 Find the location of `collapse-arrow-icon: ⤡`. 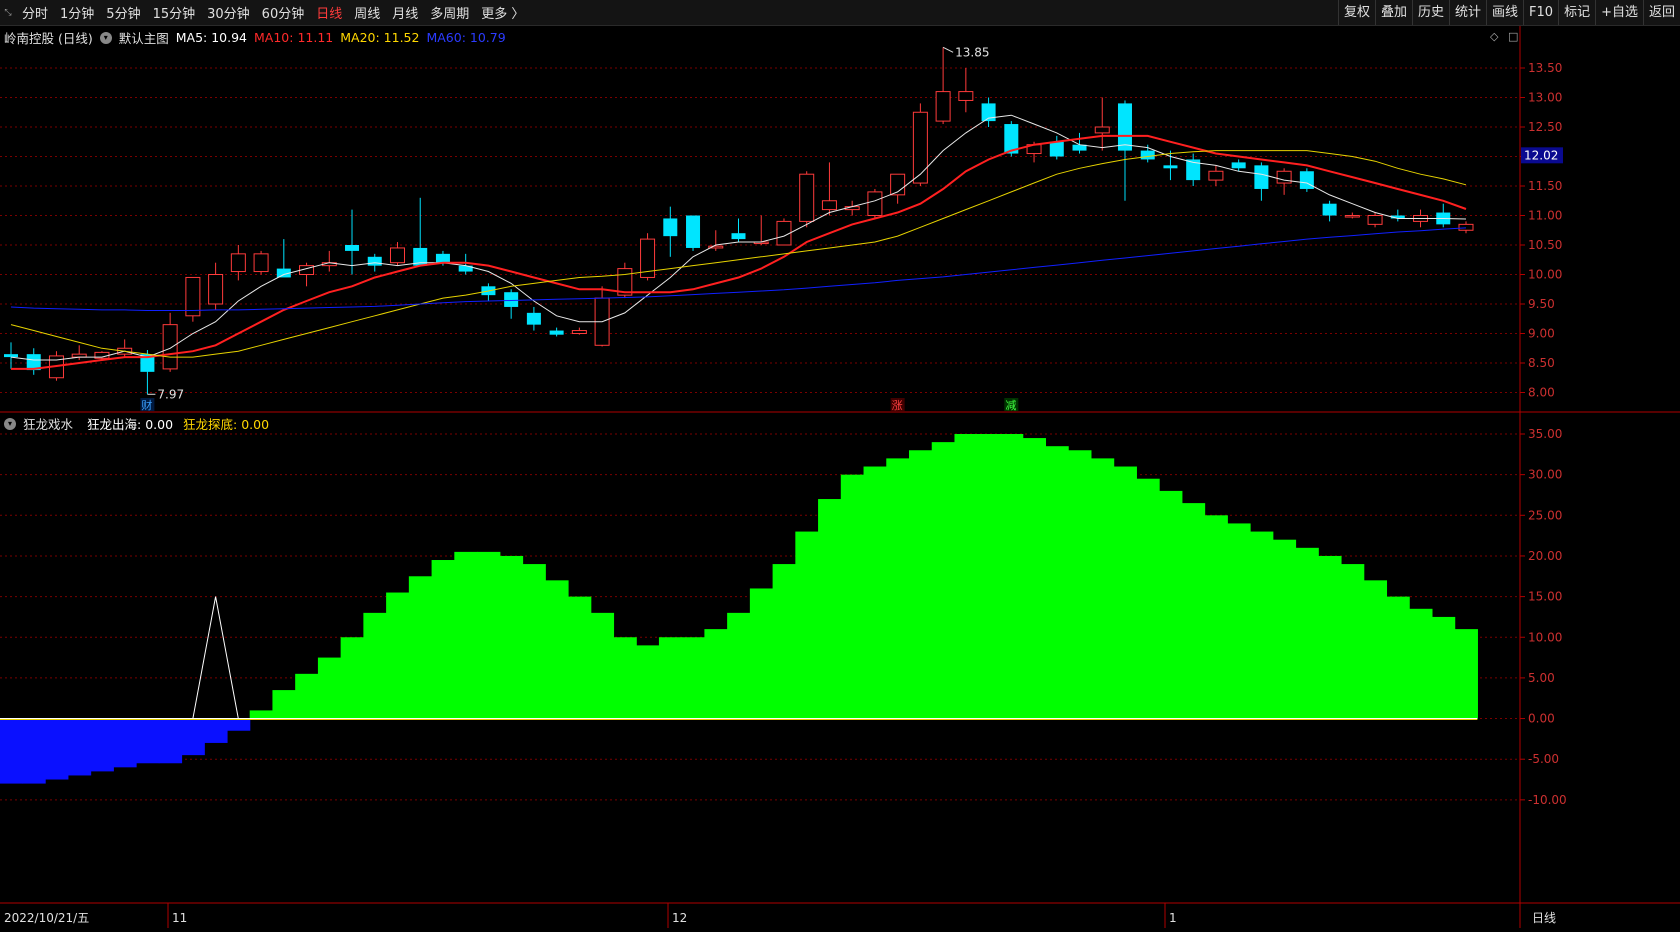

collapse-arrow-icon: ⤡ is located at coordinates (8, 12).